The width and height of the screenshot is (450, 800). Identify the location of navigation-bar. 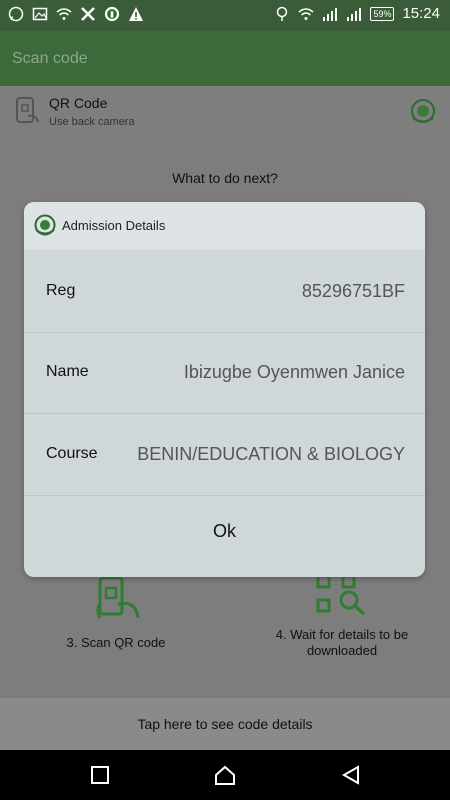
(225, 775).